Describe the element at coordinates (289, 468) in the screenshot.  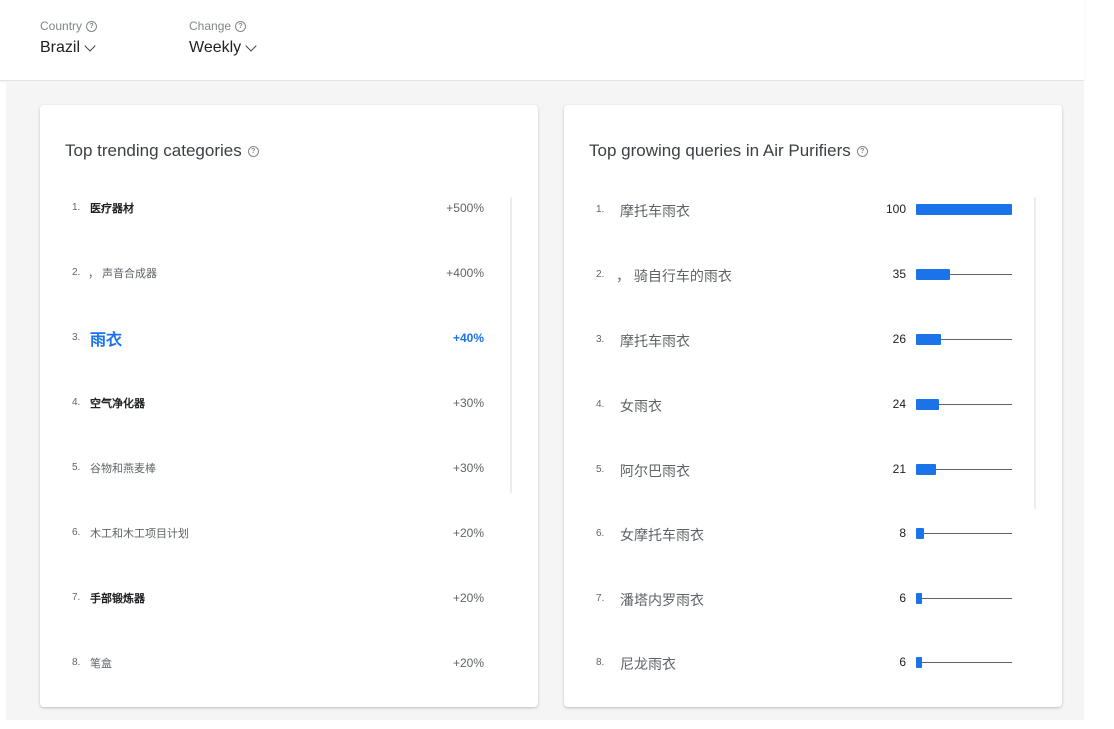
I see `category-row: 5. 谷物和燕麦棒 +30%` at that location.